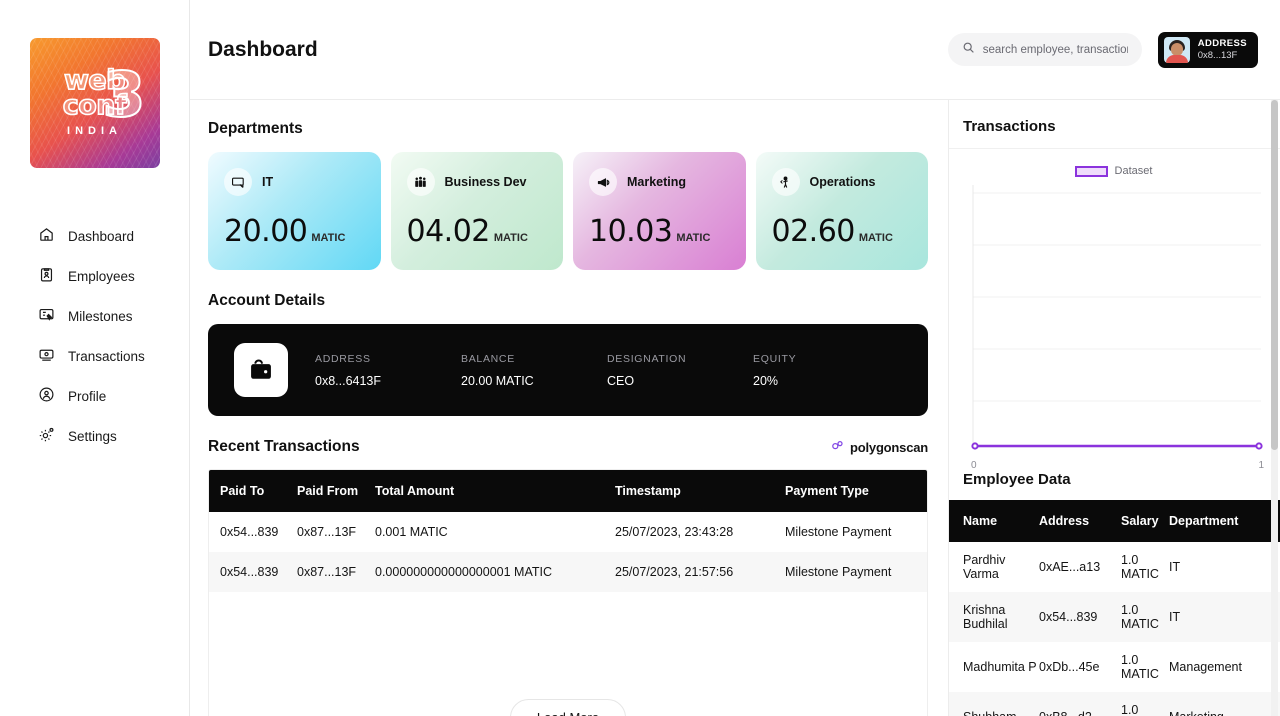 This screenshot has width=1280, height=716. What do you see at coordinates (1117, 317) in the screenshot?
I see `chart-svg` at bounding box center [1117, 317].